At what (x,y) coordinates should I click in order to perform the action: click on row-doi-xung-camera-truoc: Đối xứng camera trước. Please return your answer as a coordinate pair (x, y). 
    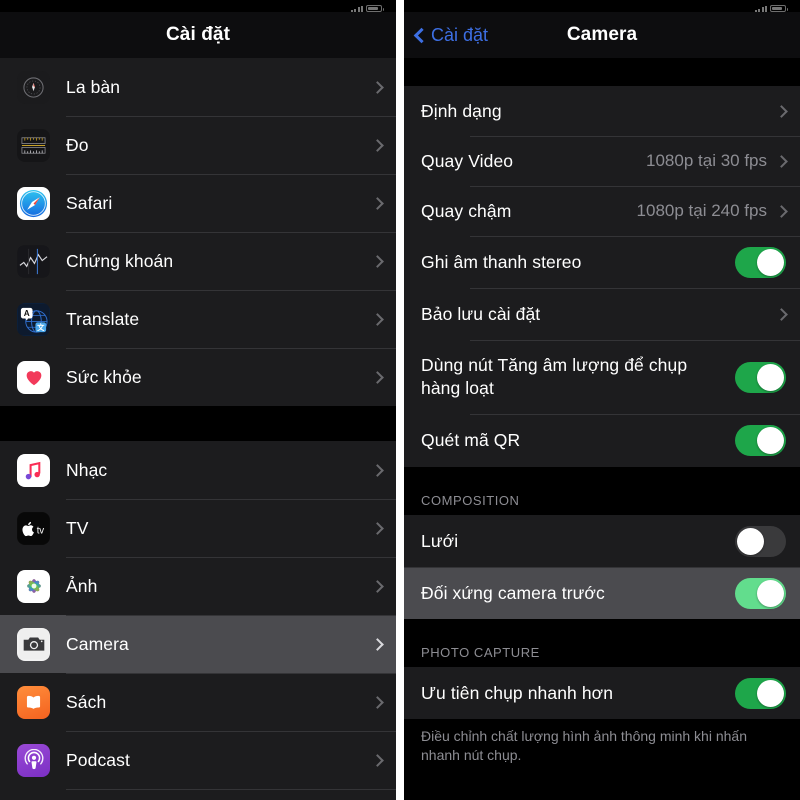
    Looking at the image, I should click on (602, 593).